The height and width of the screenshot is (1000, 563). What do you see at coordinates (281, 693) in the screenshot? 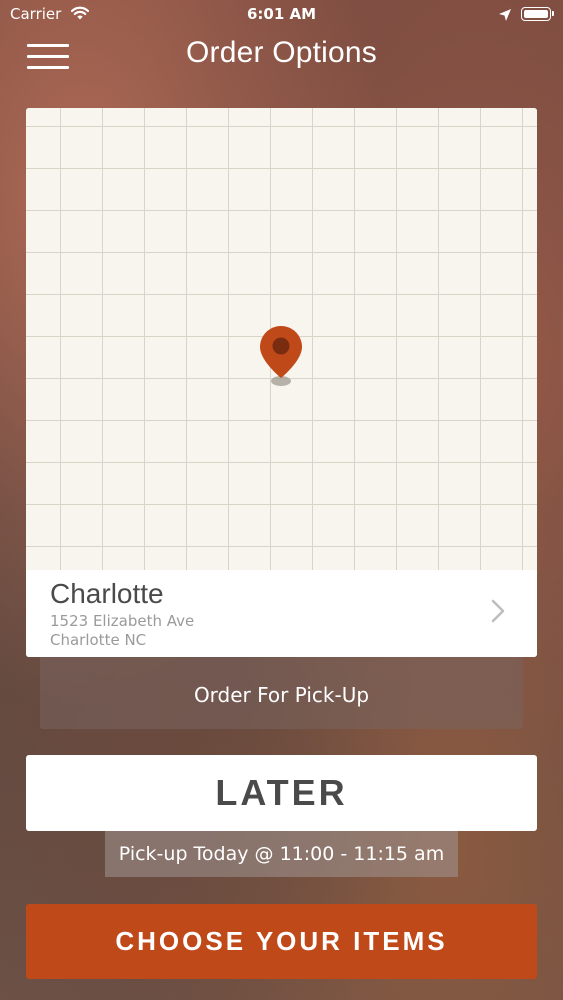
I see `order-type-button: Order For Pick-Up` at bounding box center [281, 693].